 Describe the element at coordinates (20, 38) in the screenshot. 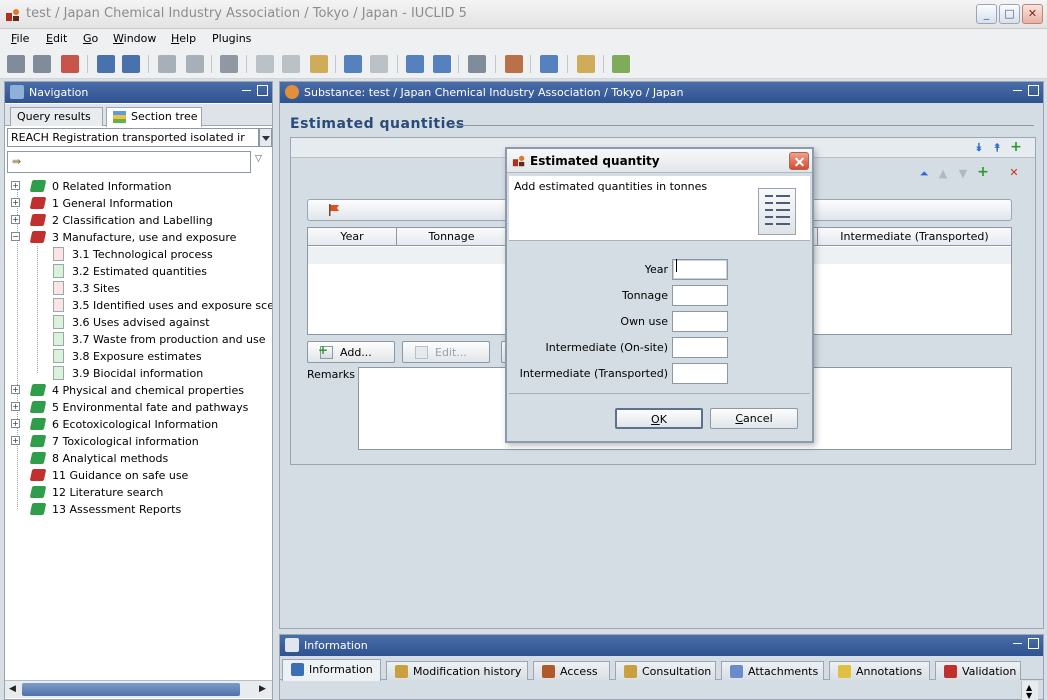

I see `menu-file: File` at that location.